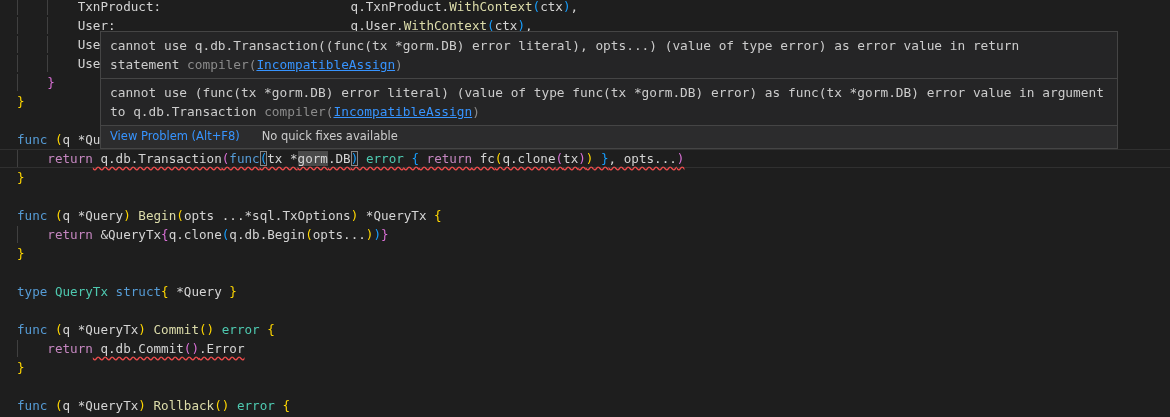 The image size is (1170, 417). What do you see at coordinates (175, 137) in the screenshot?
I see `view-problem-link: View Problem (Alt+F8)` at bounding box center [175, 137].